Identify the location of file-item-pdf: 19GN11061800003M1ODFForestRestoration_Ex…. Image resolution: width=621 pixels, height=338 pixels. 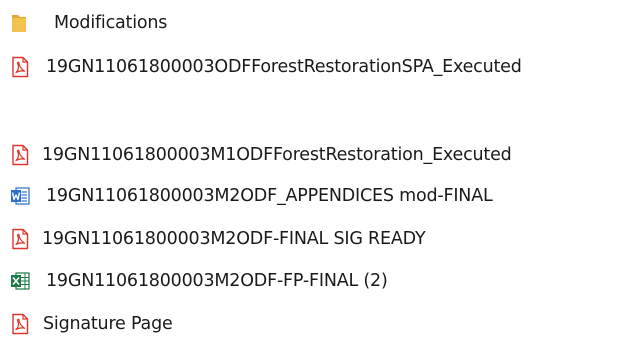
(261, 155).